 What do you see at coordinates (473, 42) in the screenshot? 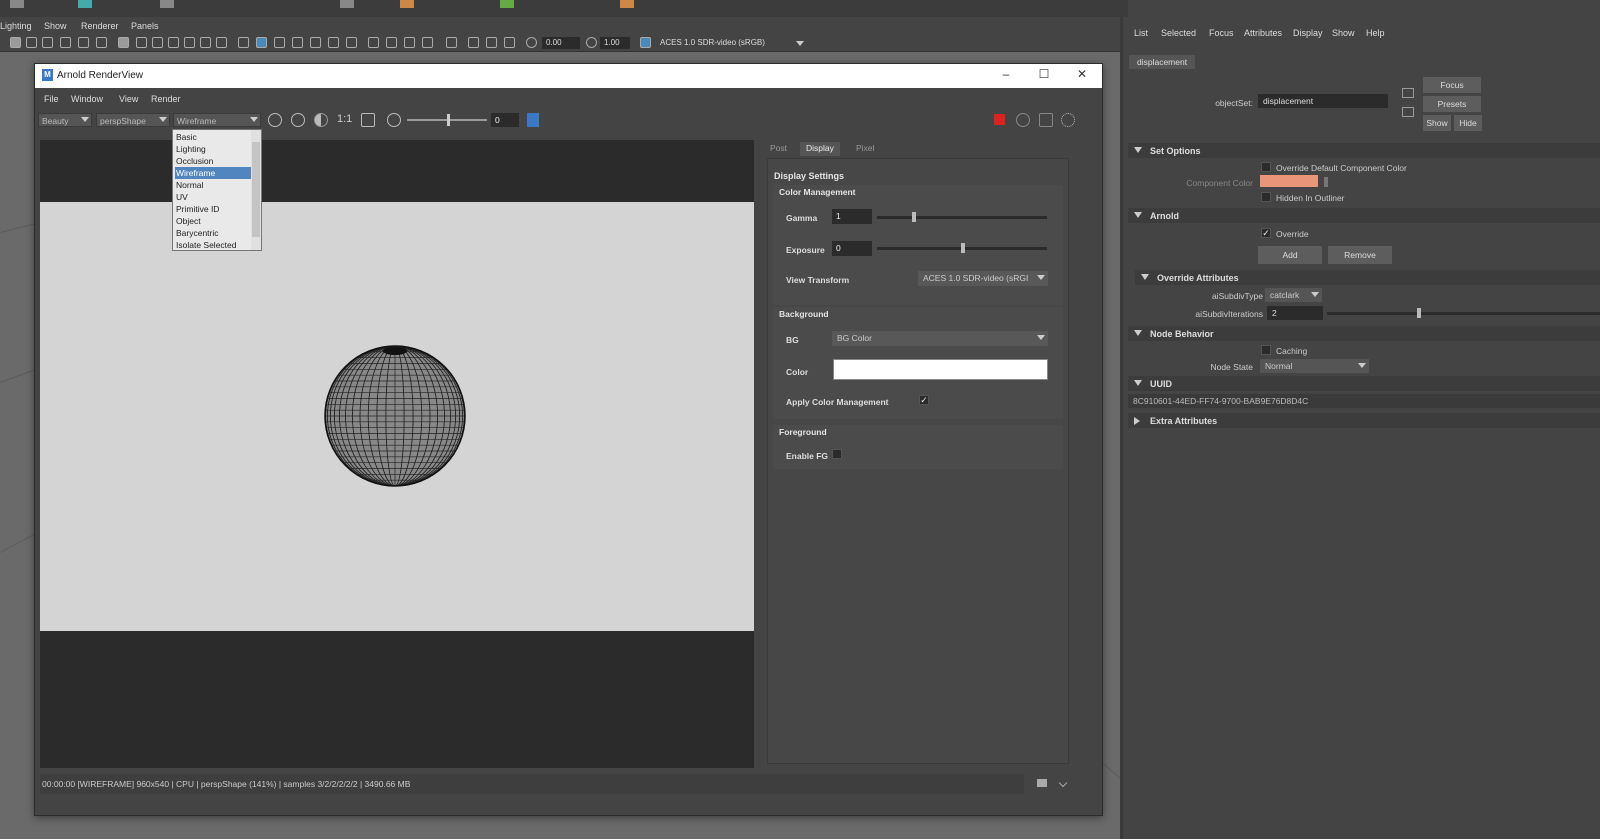
I see `xray-joints-icon` at bounding box center [473, 42].